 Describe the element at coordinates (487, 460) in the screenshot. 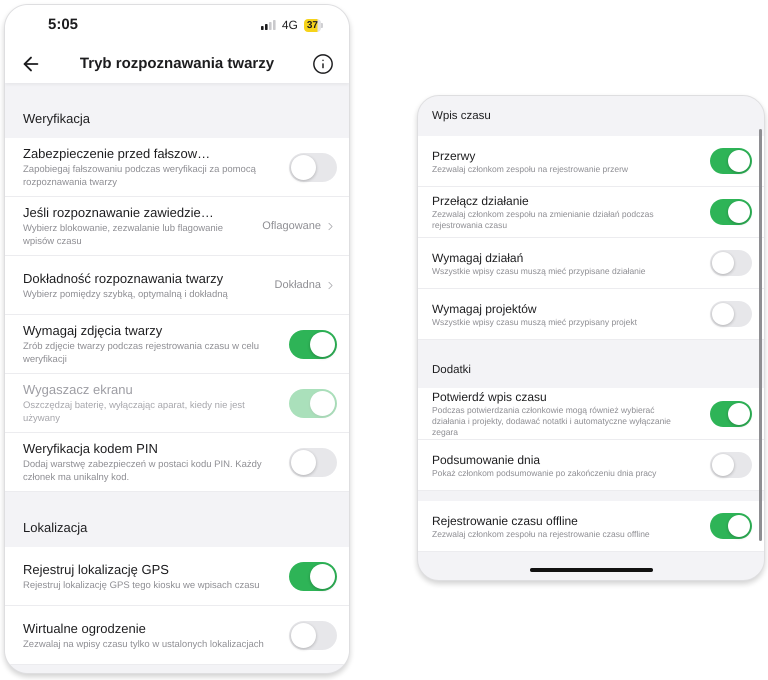

I see `setting-title: Podsumowanie dnia` at that location.